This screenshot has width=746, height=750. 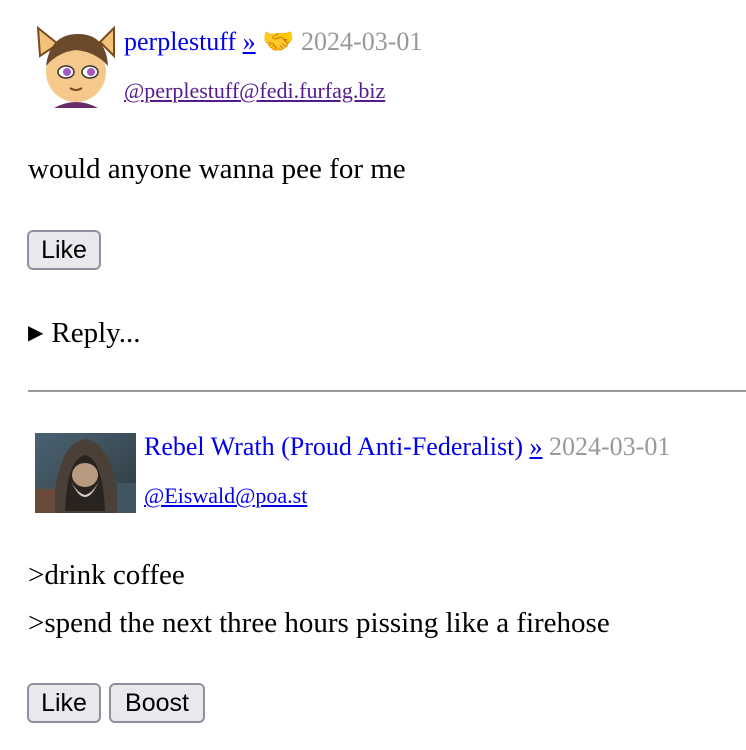 What do you see at coordinates (157, 703) in the screenshot?
I see `boost-button: Boost` at bounding box center [157, 703].